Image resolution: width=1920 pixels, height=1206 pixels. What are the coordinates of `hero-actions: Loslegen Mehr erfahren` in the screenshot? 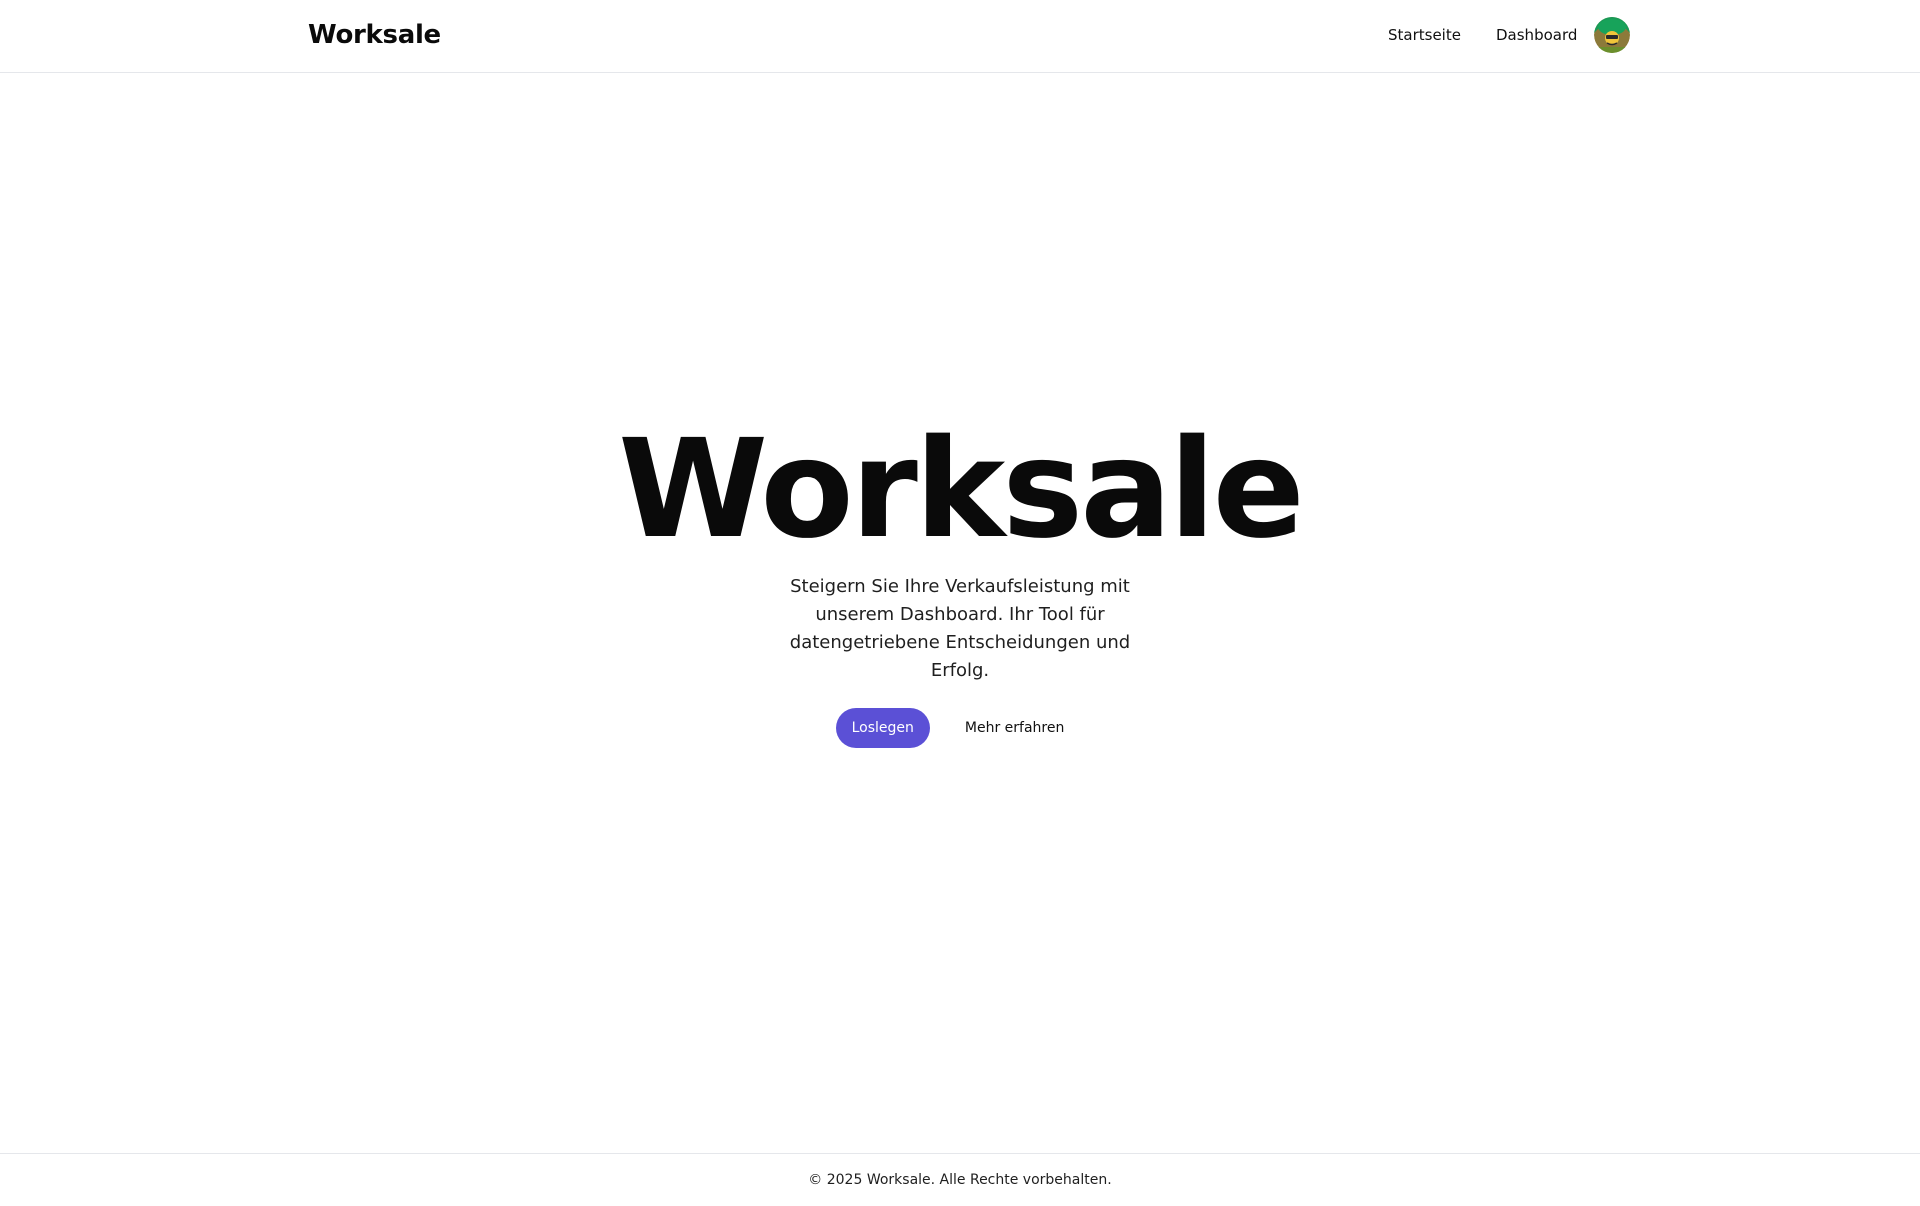 It's located at (960, 728).